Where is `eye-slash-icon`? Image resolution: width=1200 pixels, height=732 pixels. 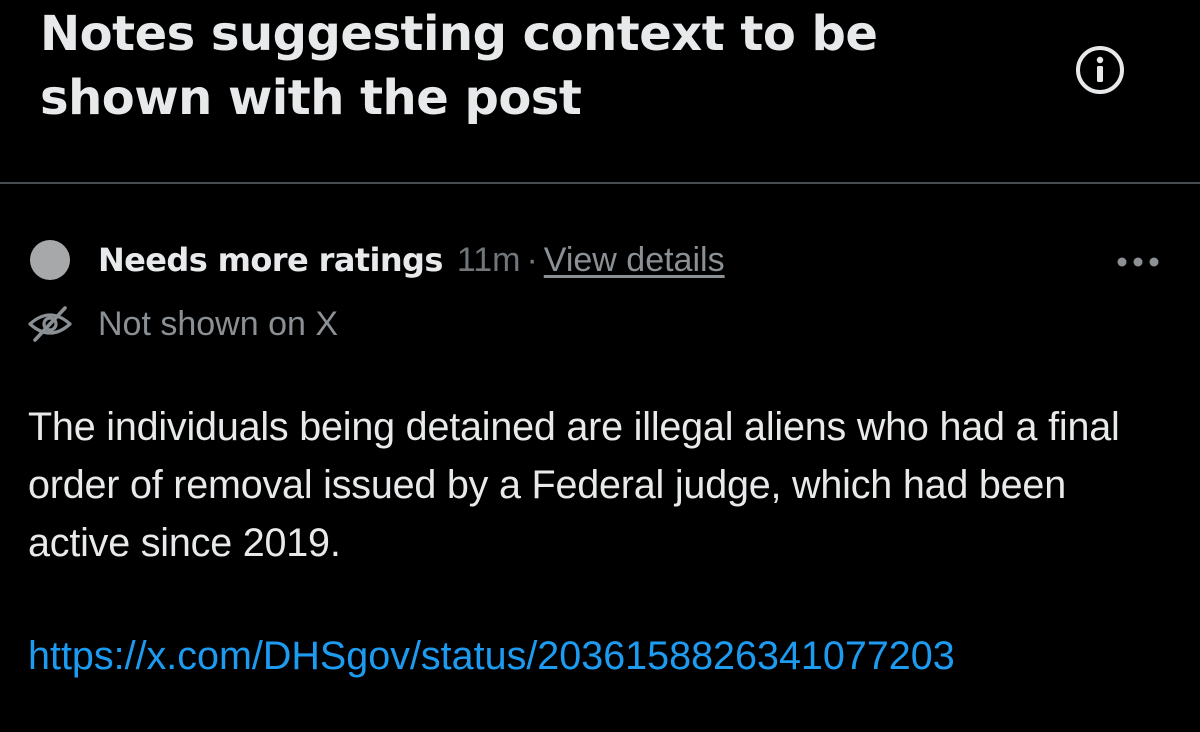 eye-slash-icon is located at coordinates (50, 324).